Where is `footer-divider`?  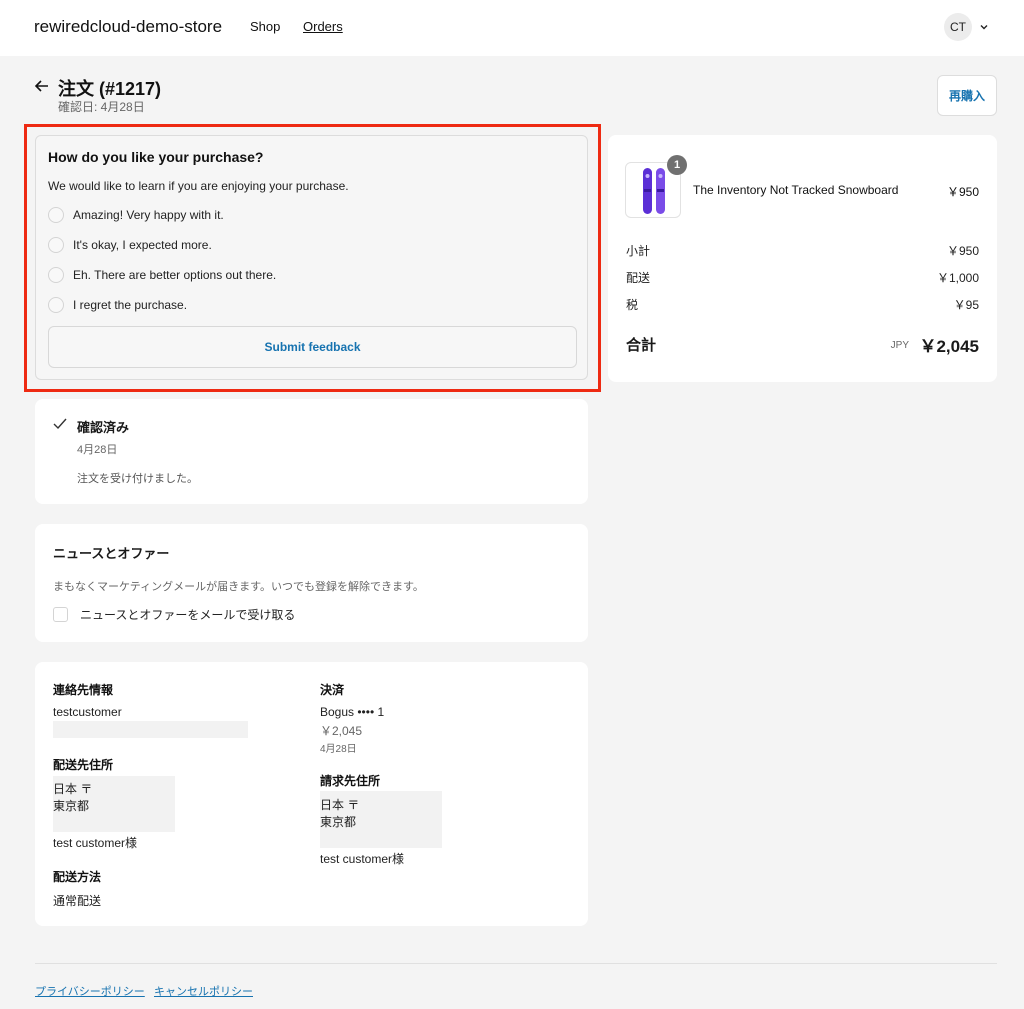
footer-divider is located at coordinates (516, 963).